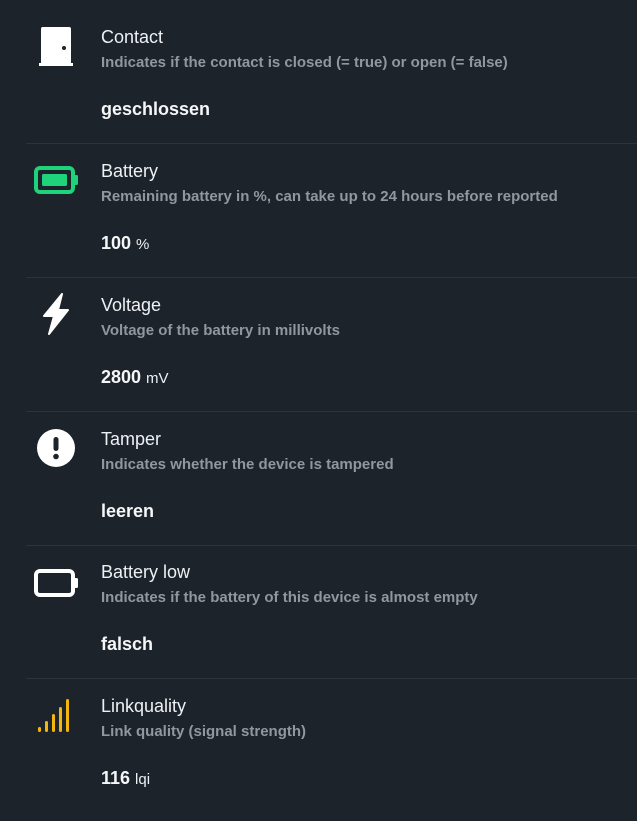 This screenshot has width=637, height=821. Describe the element at coordinates (204, 731) in the screenshot. I see `item-description: Link quality (signal strength)` at that location.